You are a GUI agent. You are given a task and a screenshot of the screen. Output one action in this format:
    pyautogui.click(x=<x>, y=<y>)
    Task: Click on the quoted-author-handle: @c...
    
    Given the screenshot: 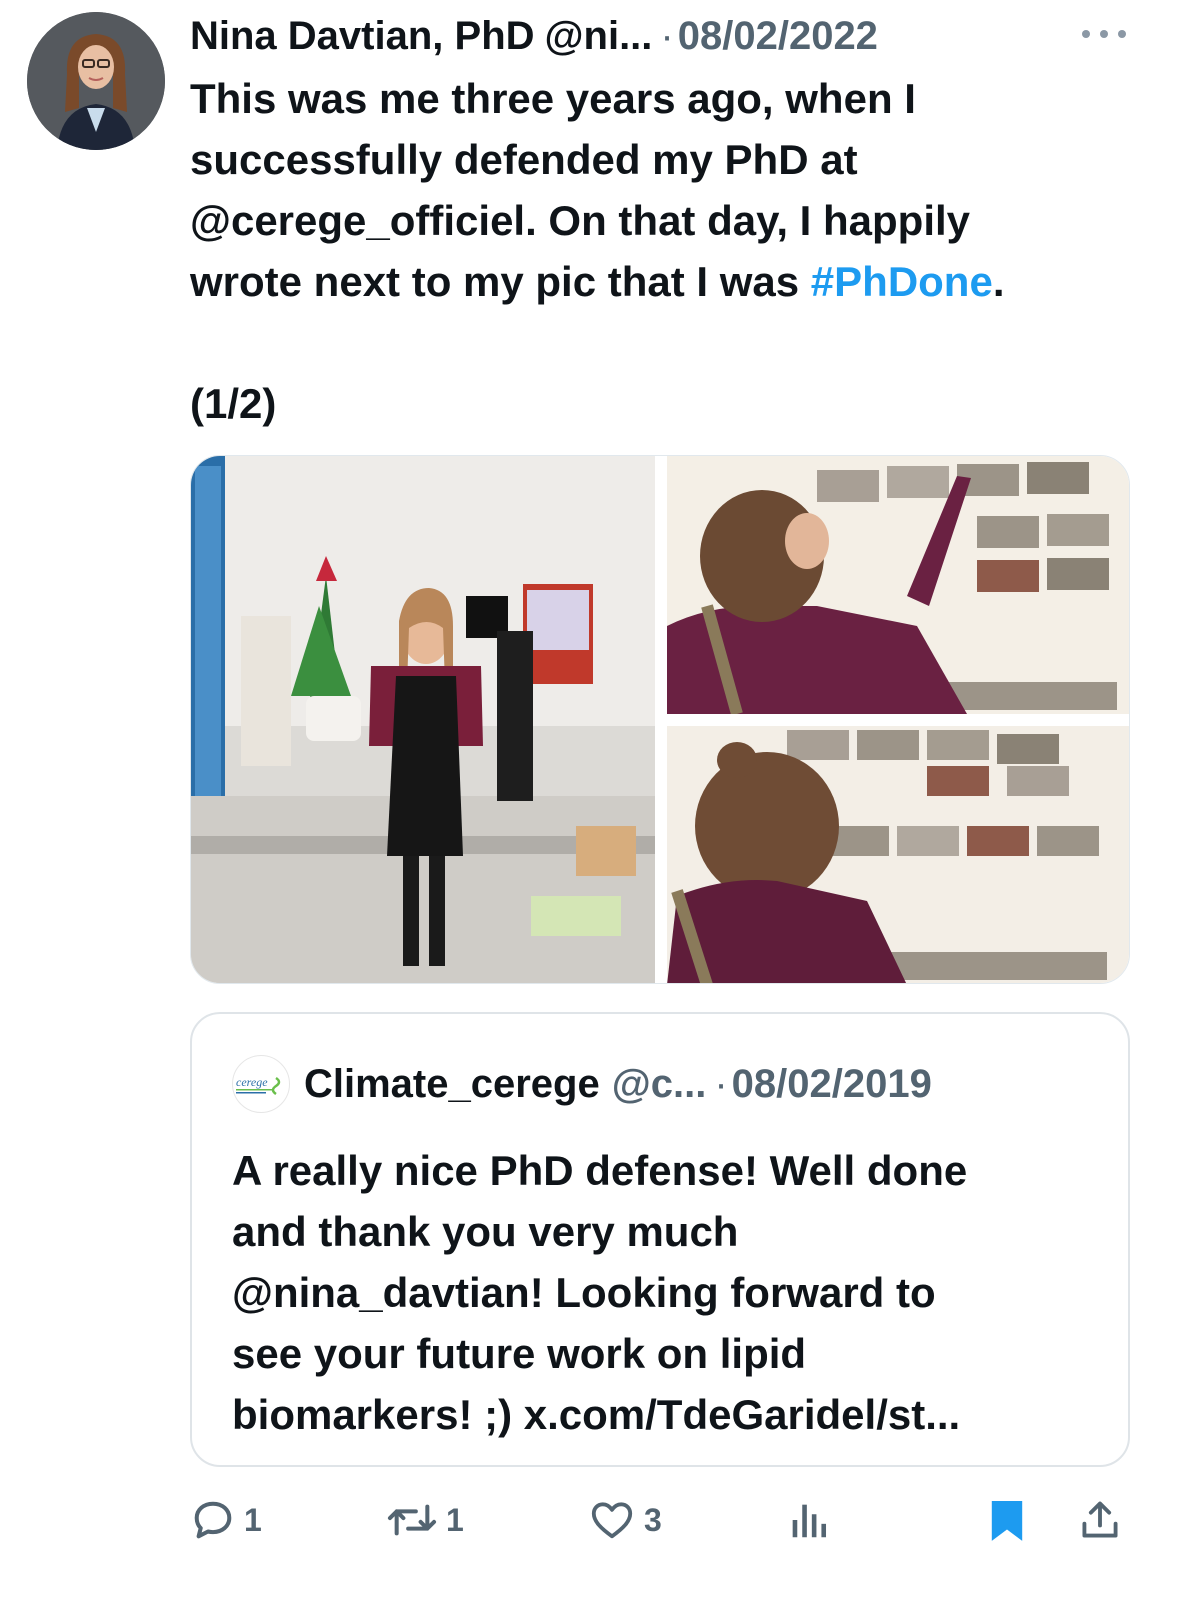 What is the action you would take?
    pyautogui.click(x=659, y=1084)
    